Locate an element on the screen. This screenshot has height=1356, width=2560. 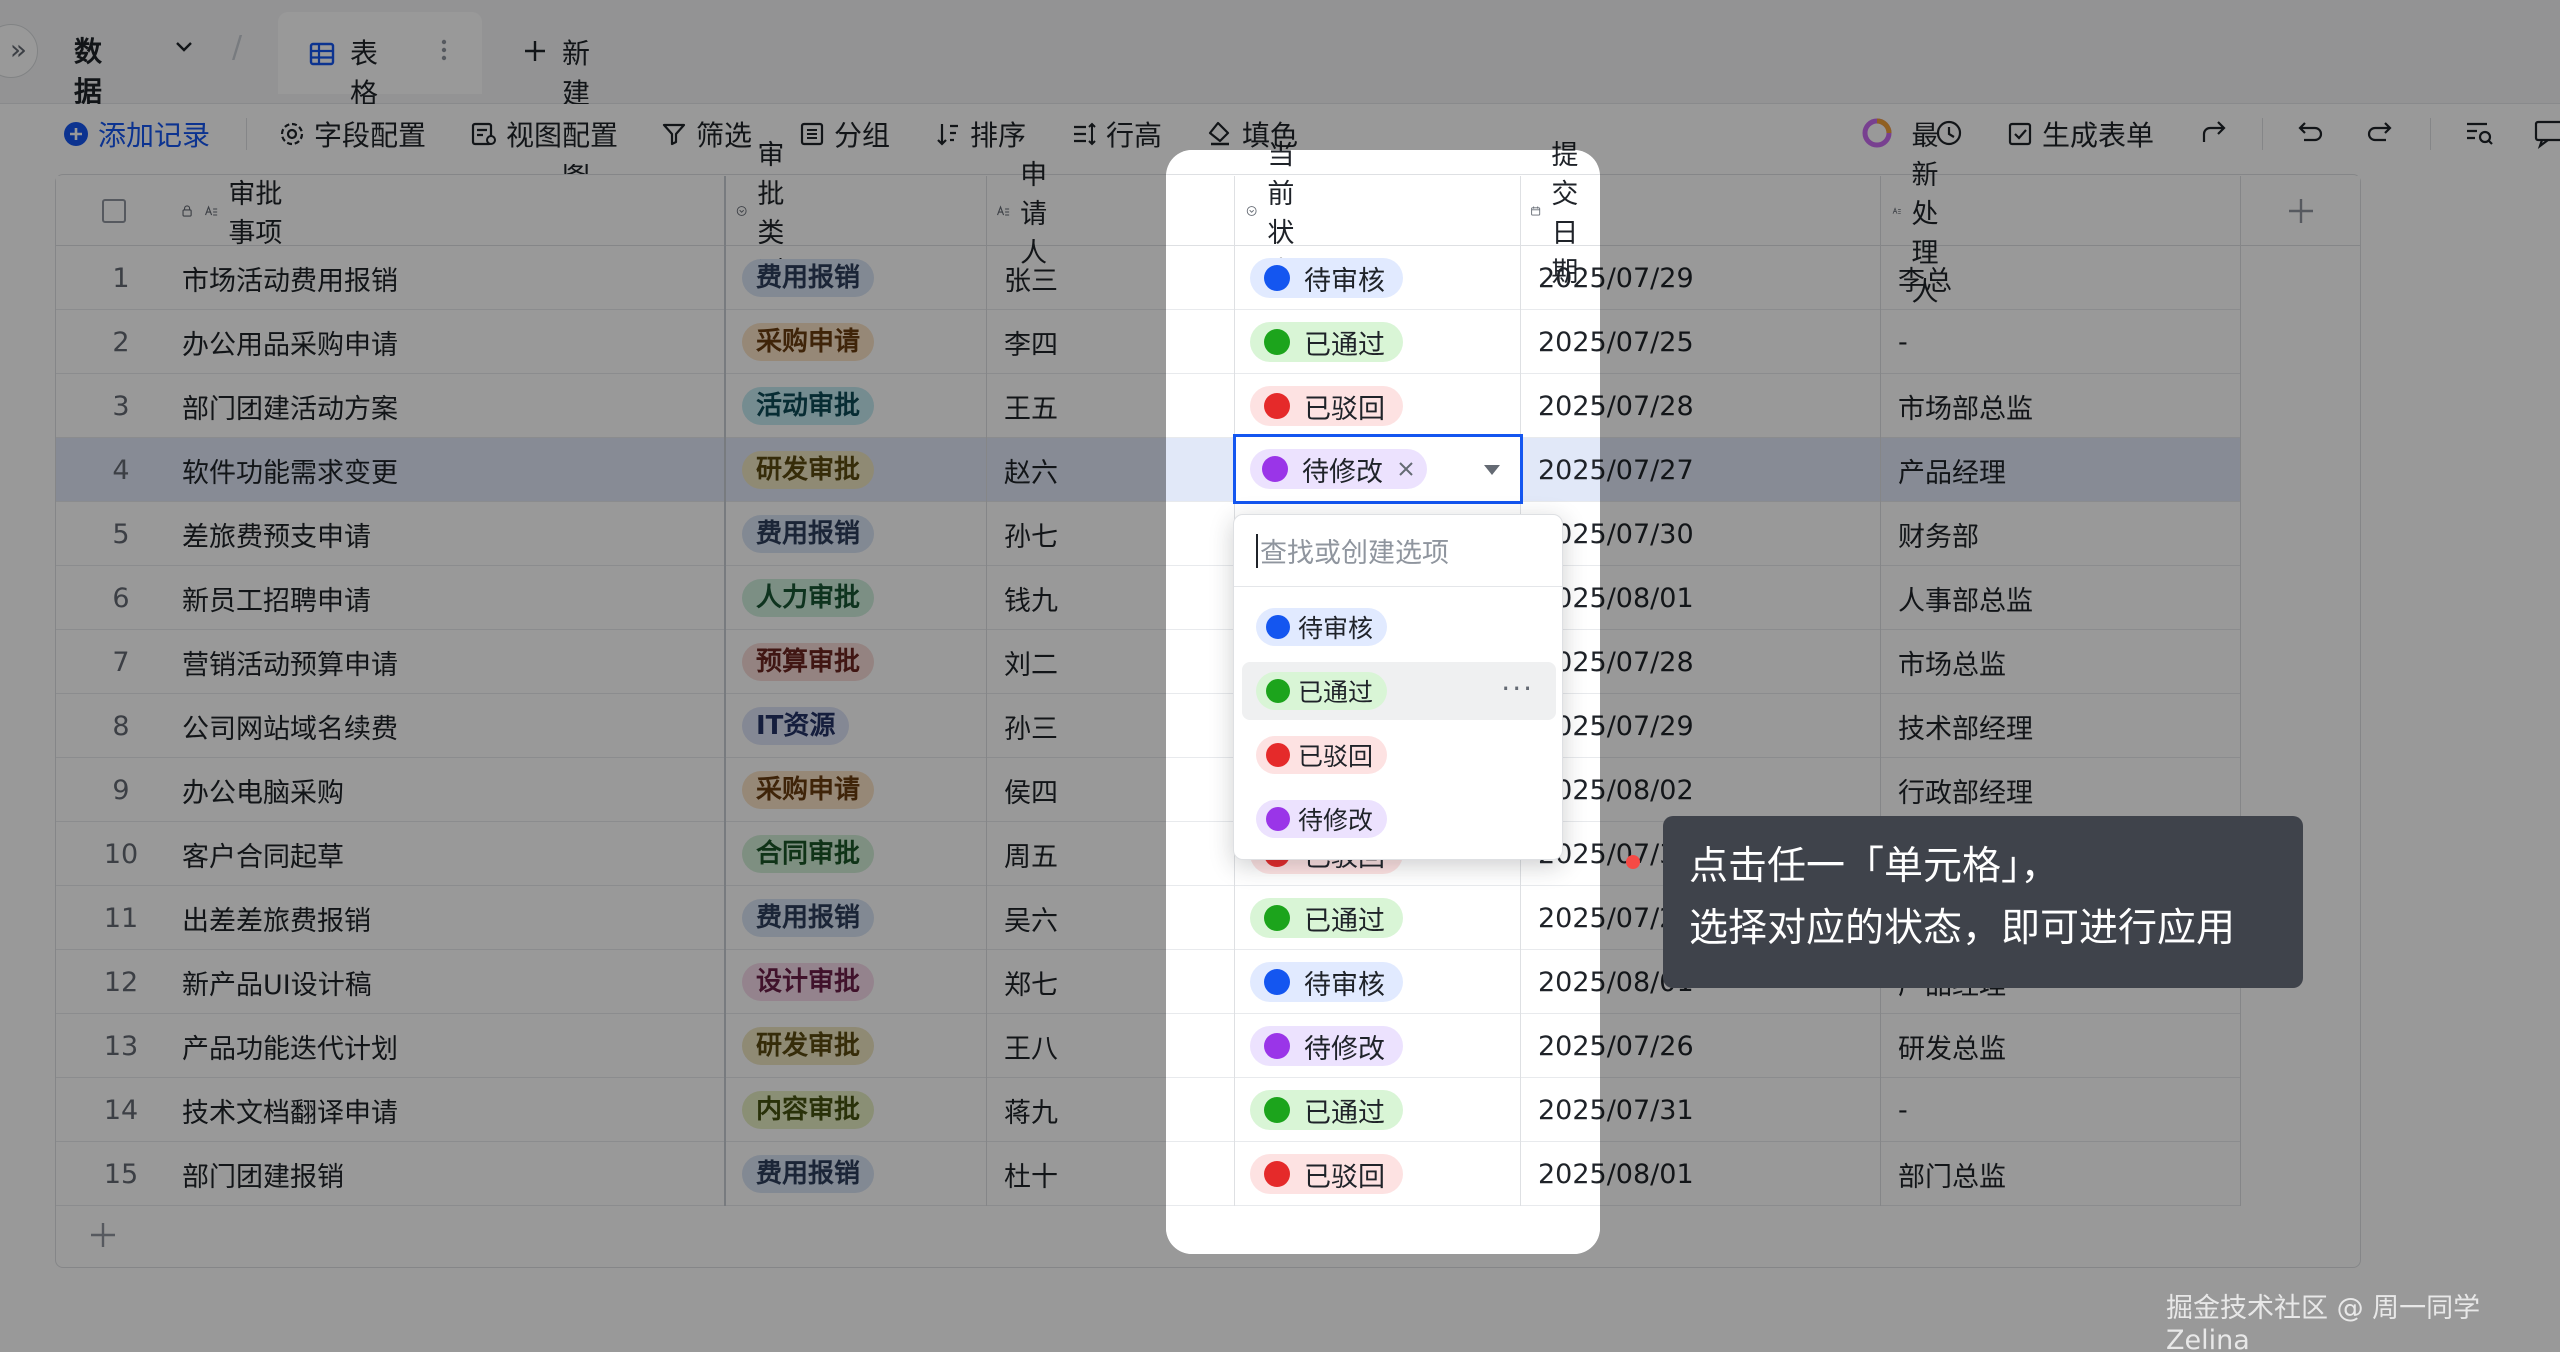
tooltip-line-1: 点击任一「单元格」， is located at coordinates (1874, 866).